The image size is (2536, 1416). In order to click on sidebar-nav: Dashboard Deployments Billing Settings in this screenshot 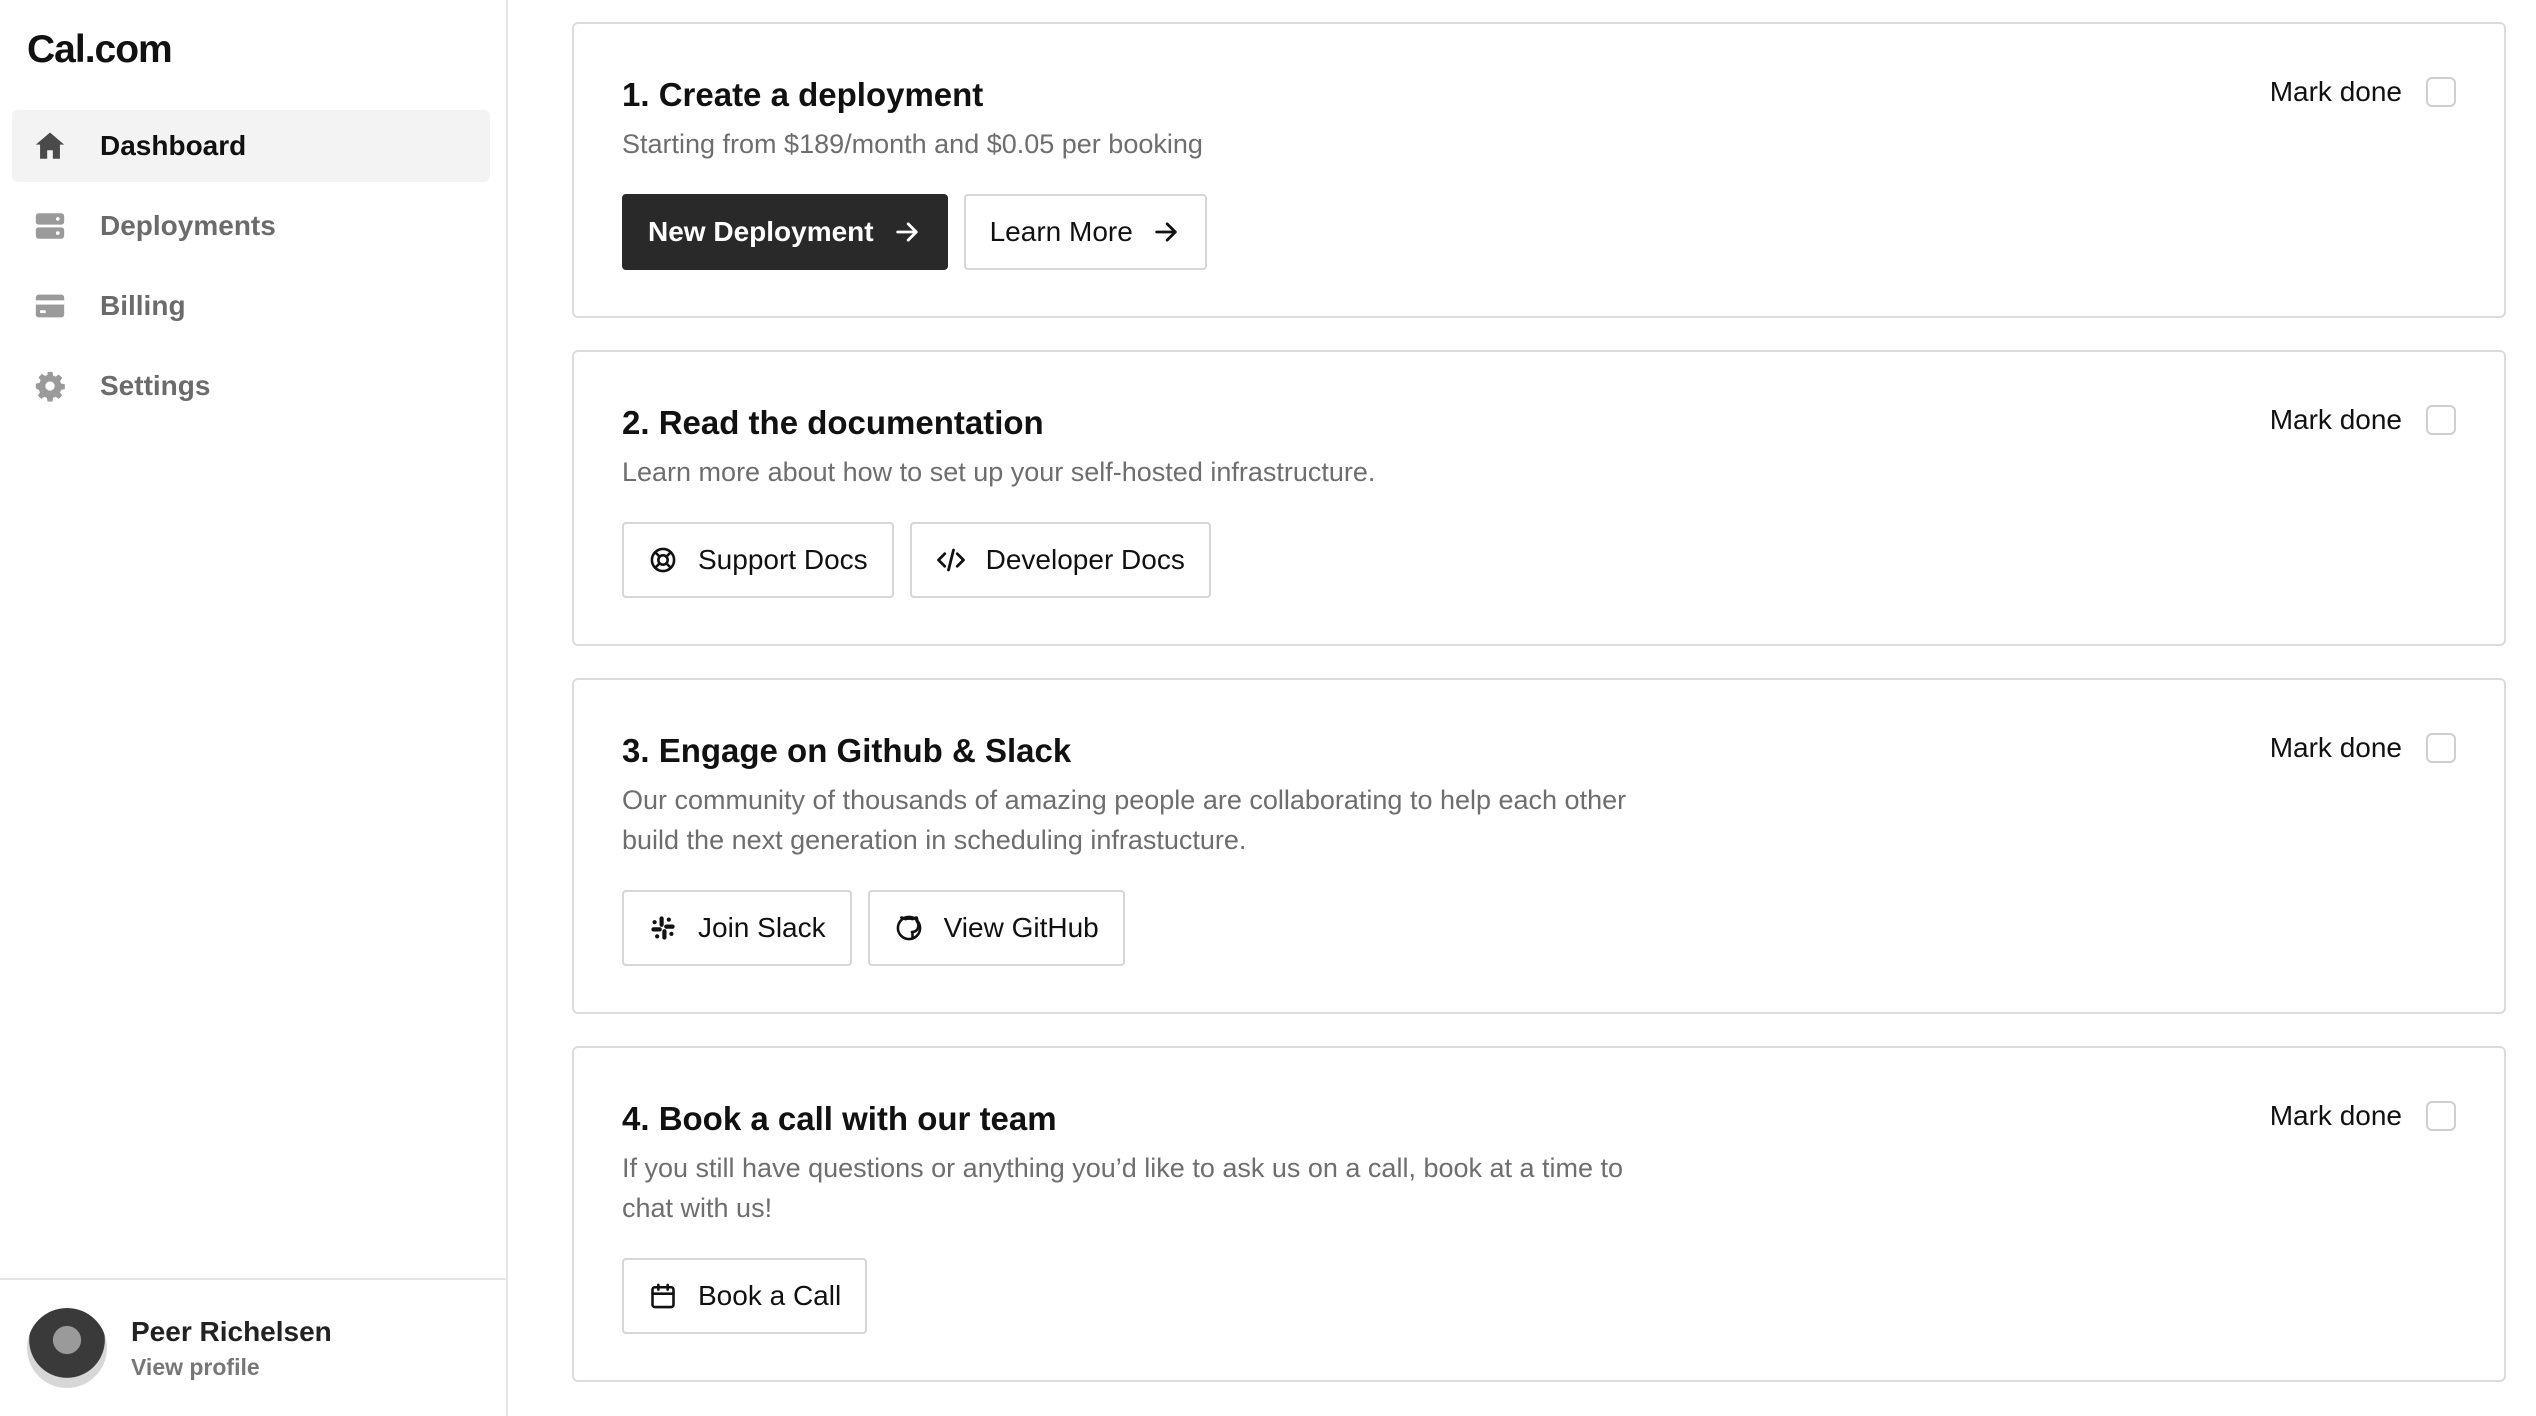, I will do `click(251, 270)`.